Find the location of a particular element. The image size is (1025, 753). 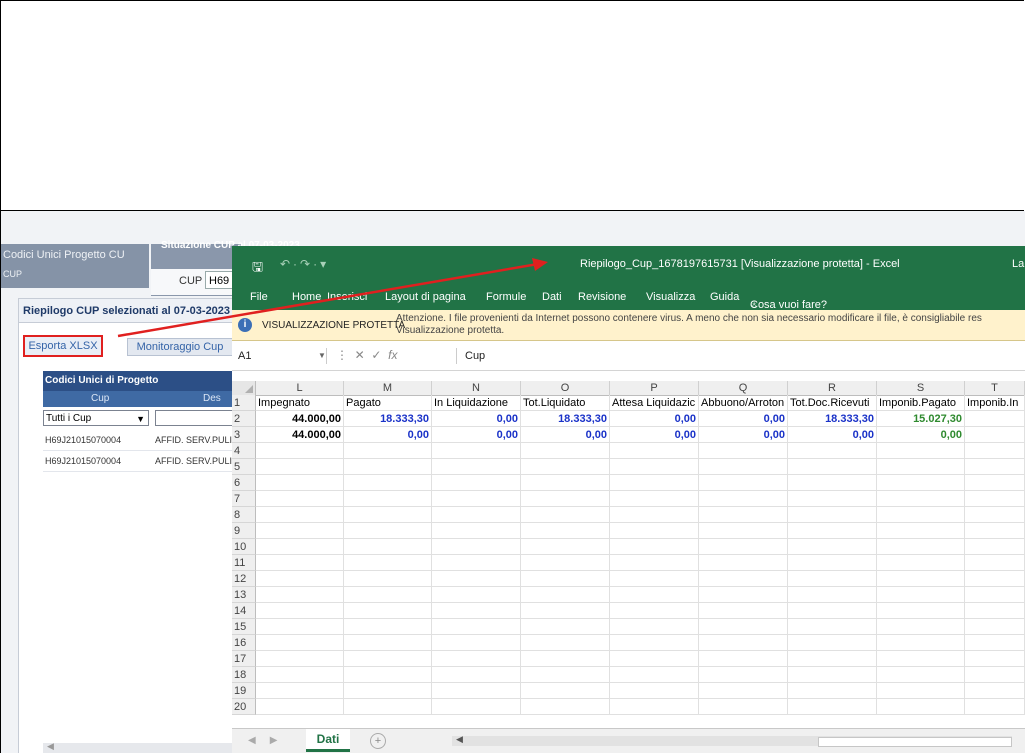

cell-m6 is located at coordinates (388, 483).